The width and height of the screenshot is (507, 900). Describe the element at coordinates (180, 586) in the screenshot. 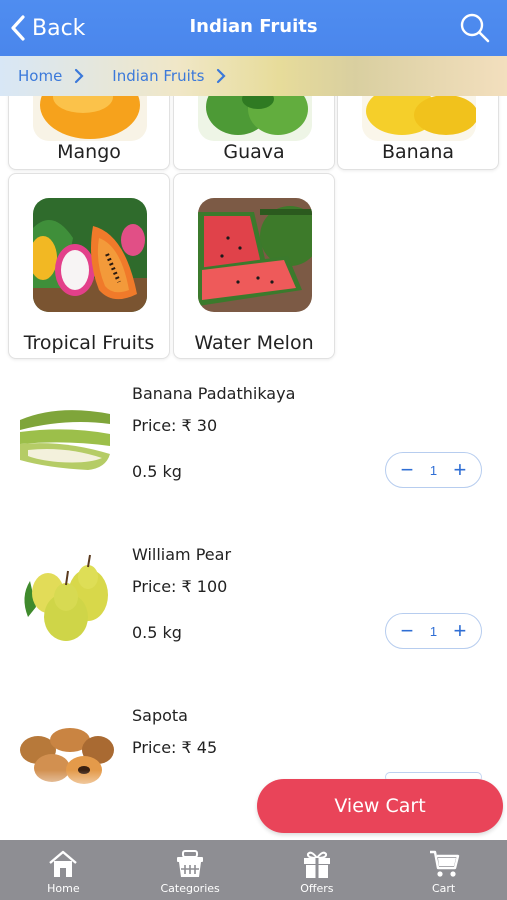

I see `product-price: Price: ₹ 100` at that location.